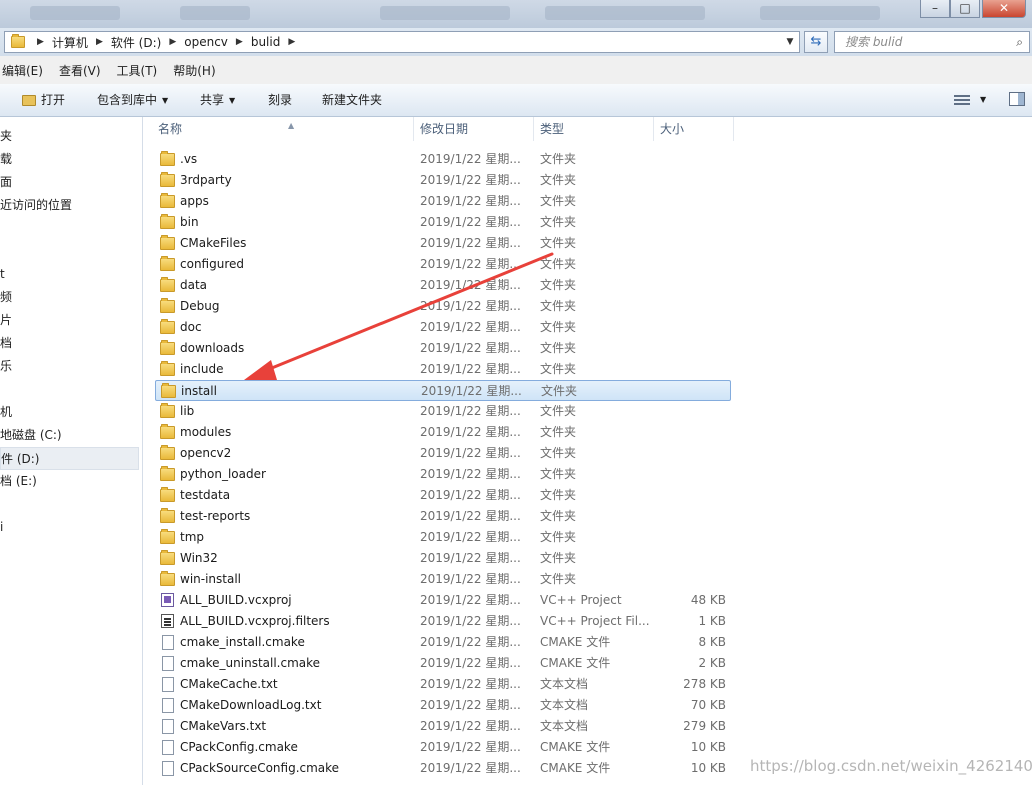 The height and width of the screenshot is (785, 1032). Describe the element at coordinates (443, 369) in the screenshot. I see `file-row: include 2019/1/22 星期... 文件夹` at that location.